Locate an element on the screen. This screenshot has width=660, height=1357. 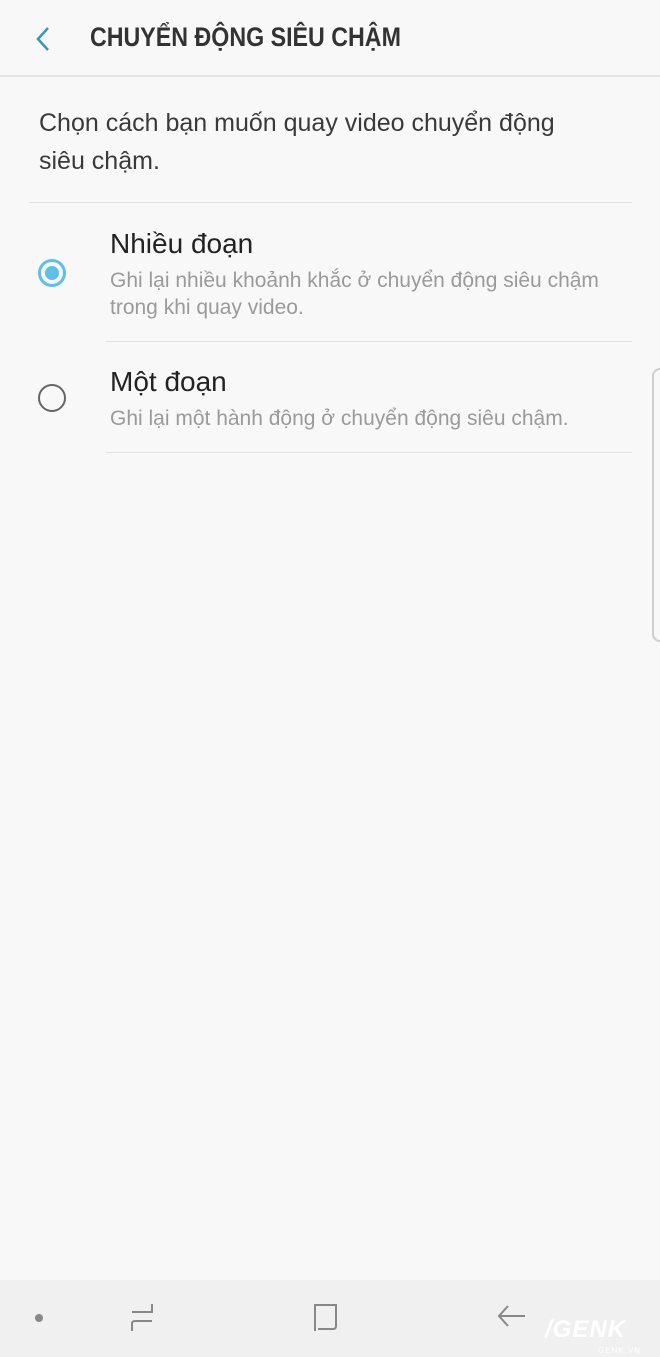
app-header: CHUYỂN ĐỘNG SIÊU CHẬM is located at coordinates (330, 38).